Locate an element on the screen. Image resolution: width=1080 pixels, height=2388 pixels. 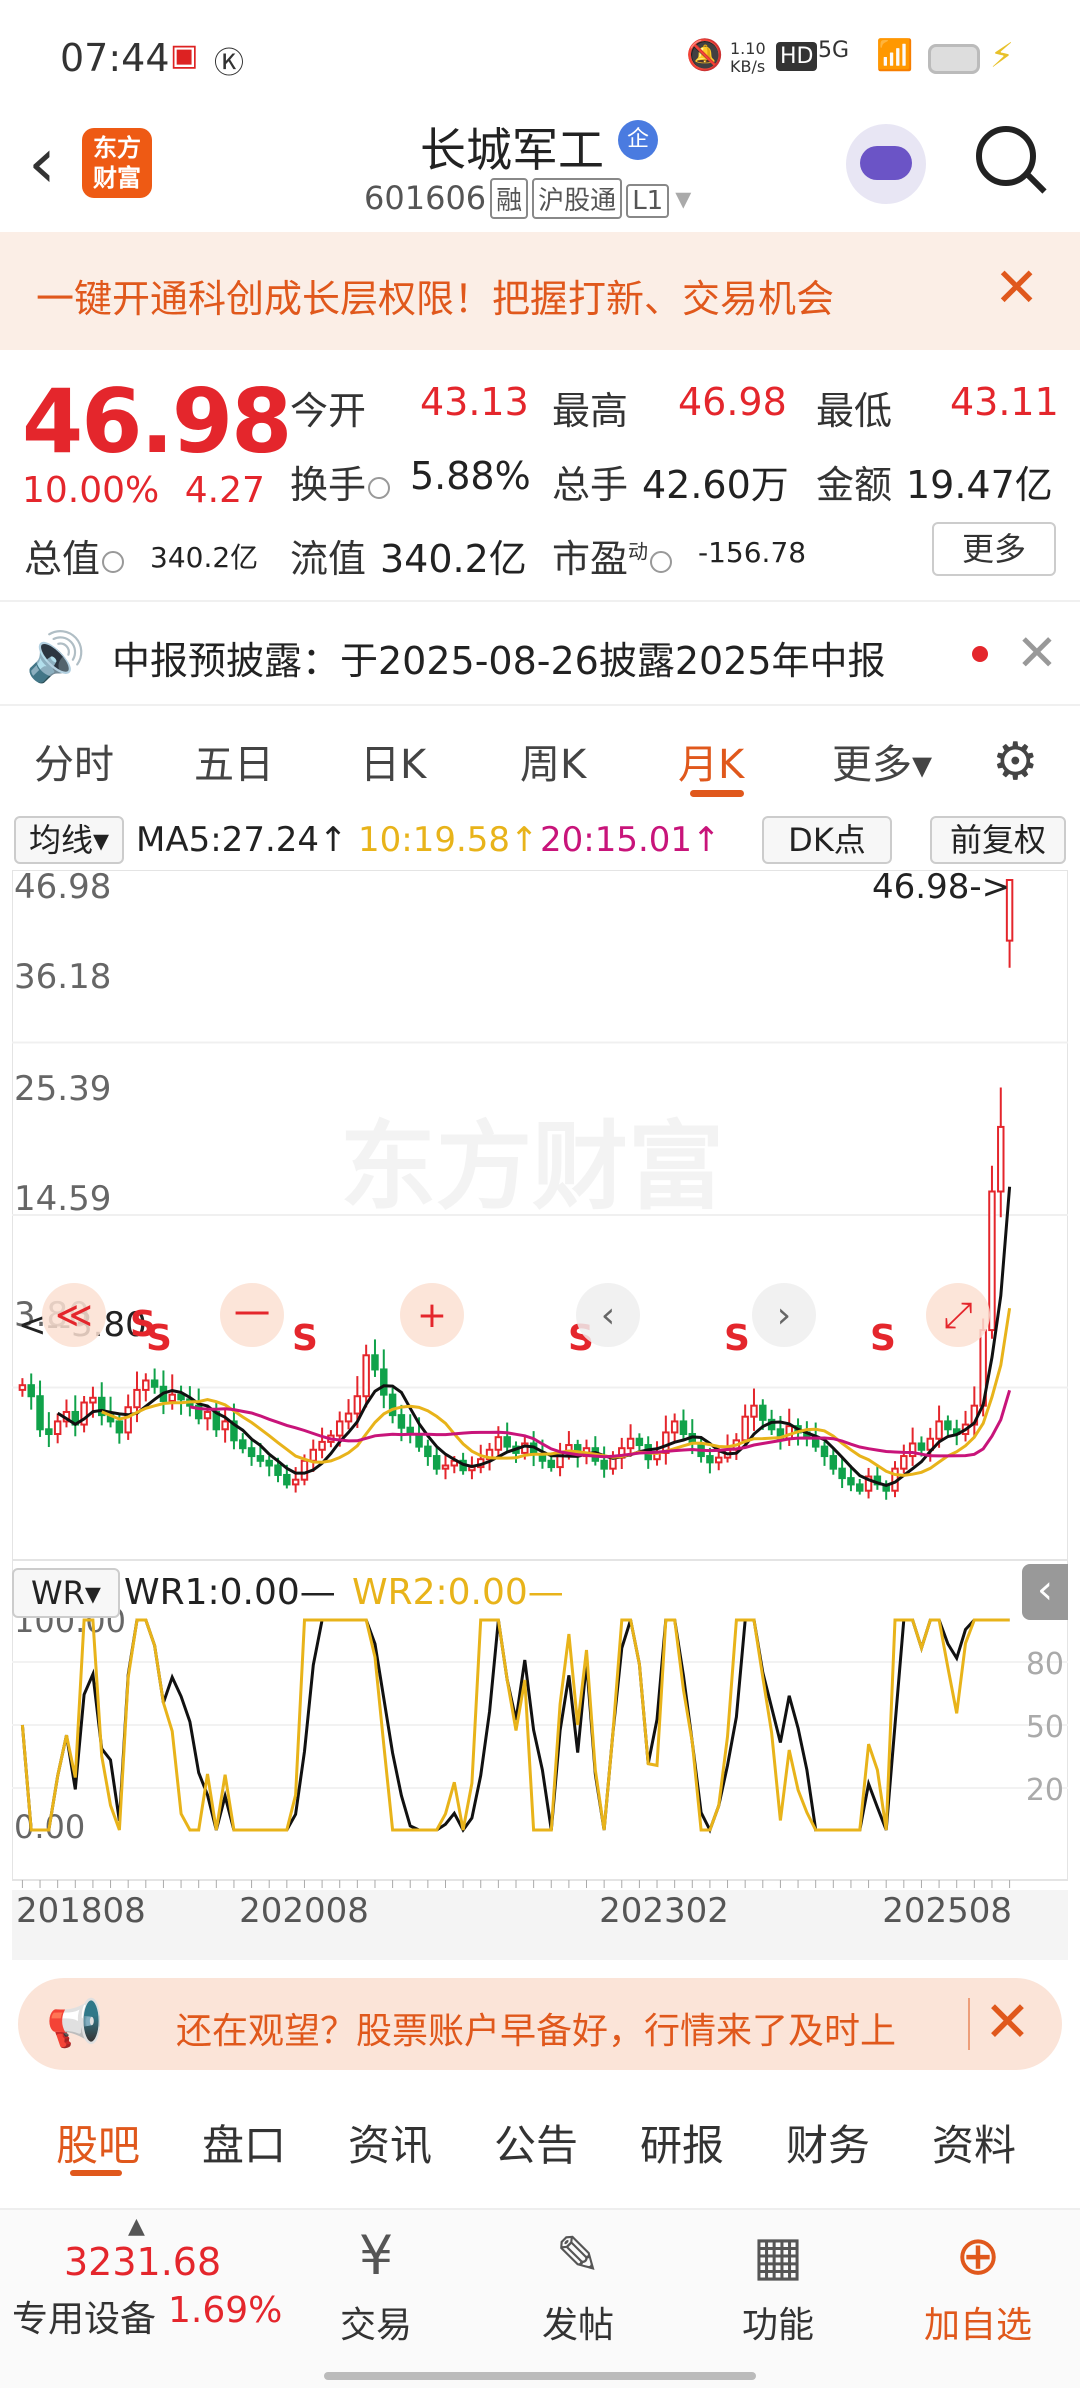
yen-icon: ¥ is located at coordinates (376, 2255).